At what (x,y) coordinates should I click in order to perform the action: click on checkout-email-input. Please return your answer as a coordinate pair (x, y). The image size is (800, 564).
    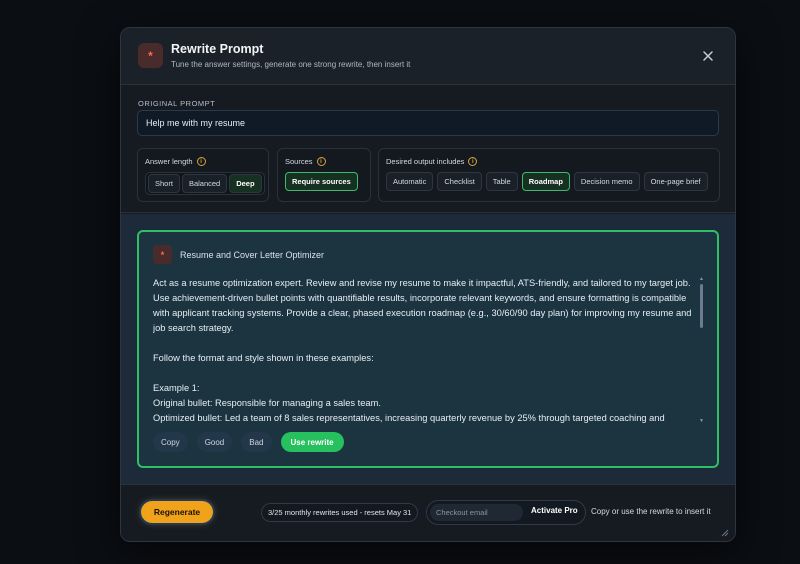
    Looking at the image, I should click on (476, 512).